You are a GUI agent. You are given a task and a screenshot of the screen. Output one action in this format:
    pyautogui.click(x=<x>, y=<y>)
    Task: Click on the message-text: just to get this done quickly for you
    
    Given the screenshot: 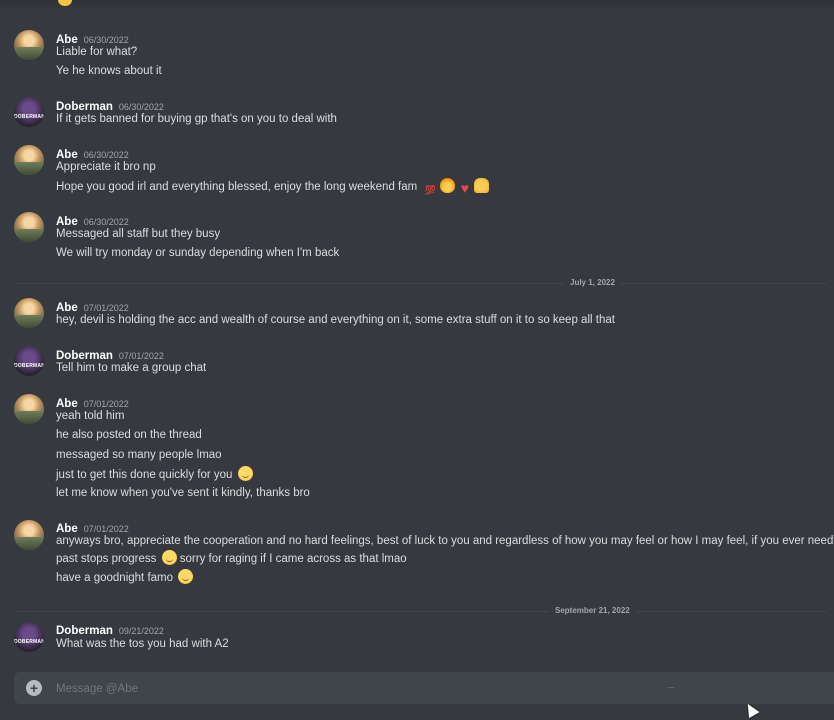 What is the action you would take?
    pyautogui.click(x=144, y=475)
    